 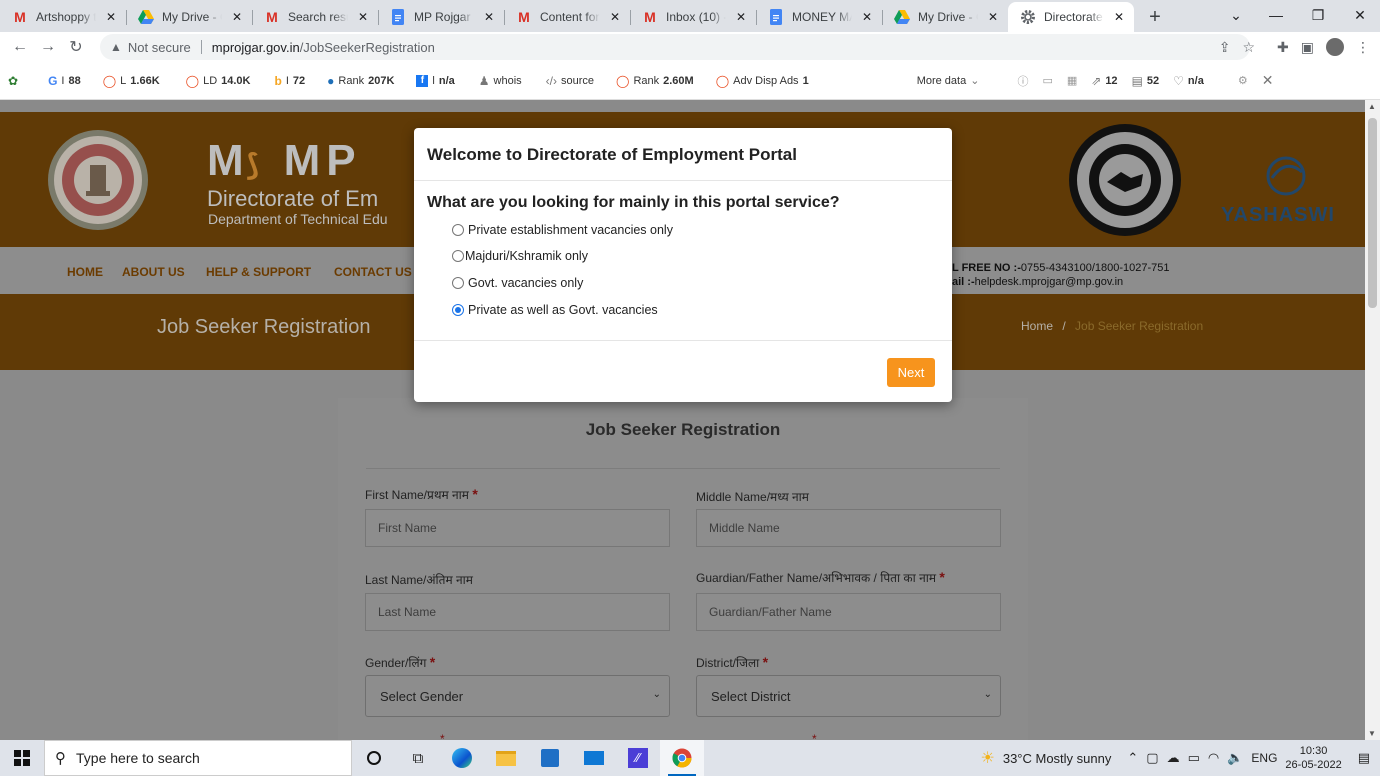 I want to click on option-majduri-kshramik: Majduri/Kshramik only, so click(x=520, y=256).